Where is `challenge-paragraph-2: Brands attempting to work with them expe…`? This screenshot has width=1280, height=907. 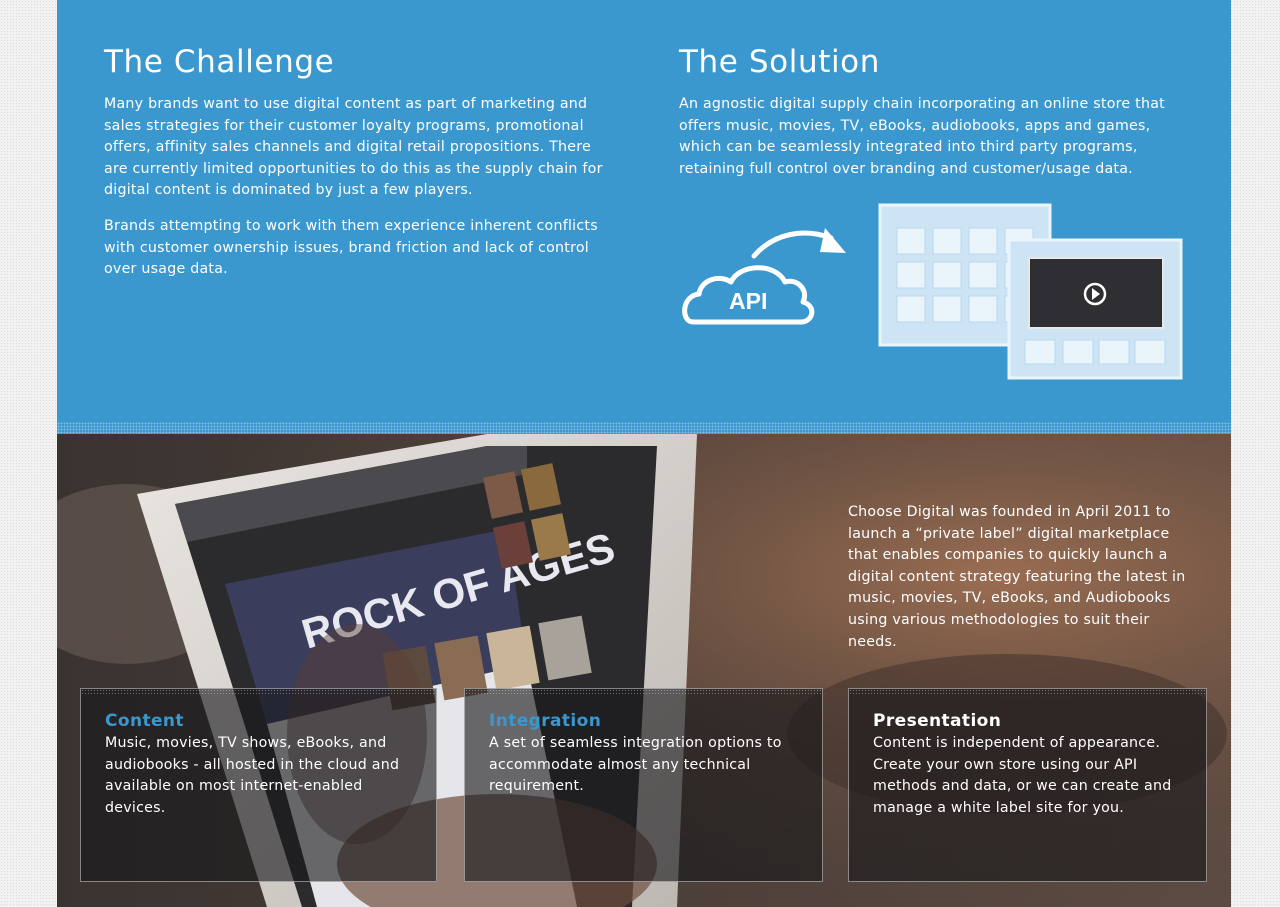
challenge-paragraph-2: Brands attempting to work with them expe… is located at coordinates (351, 247).